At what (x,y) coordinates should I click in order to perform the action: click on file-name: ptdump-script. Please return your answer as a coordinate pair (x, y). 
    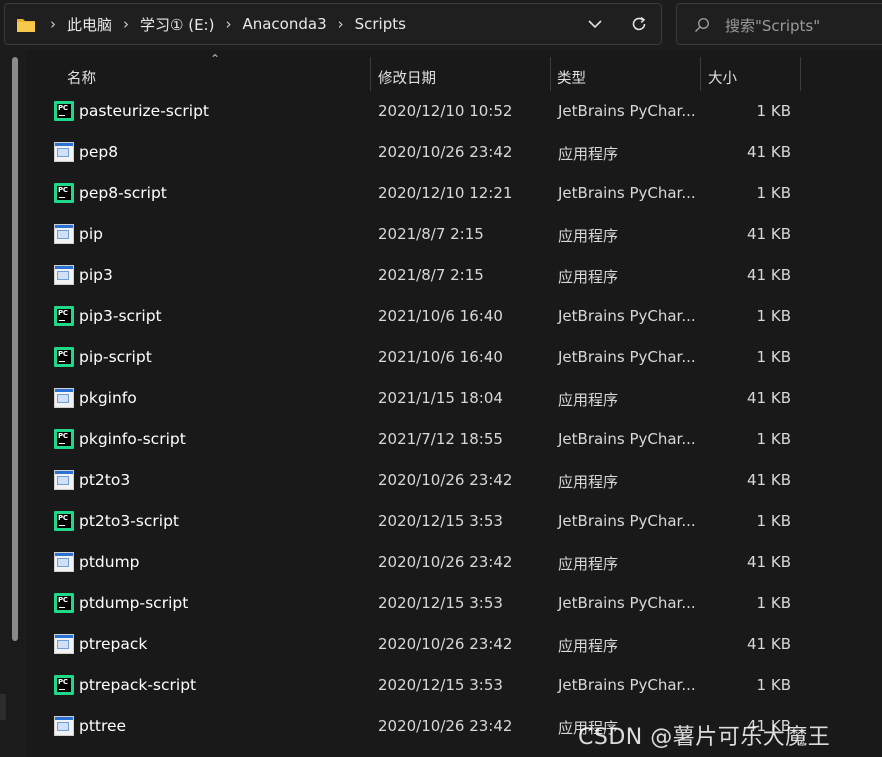
    Looking at the image, I should click on (134, 603).